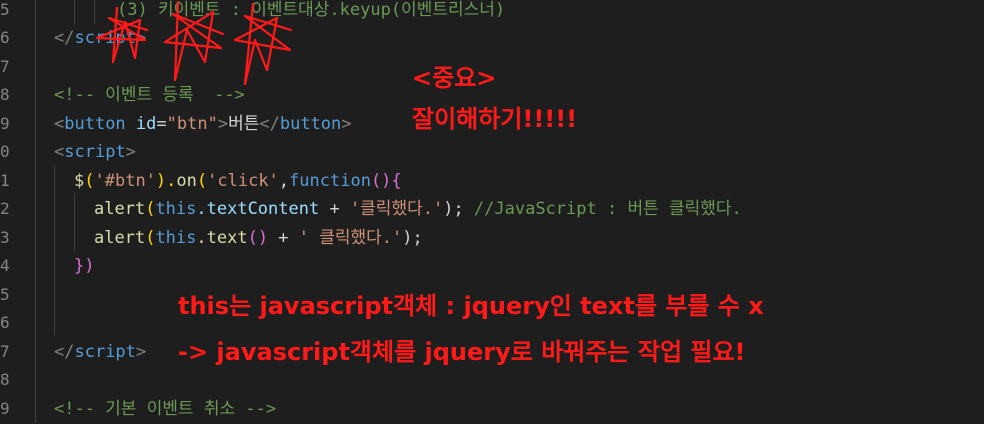 The width and height of the screenshot is (984, 424). I want to click on token-paren: )., so click(166, 181).